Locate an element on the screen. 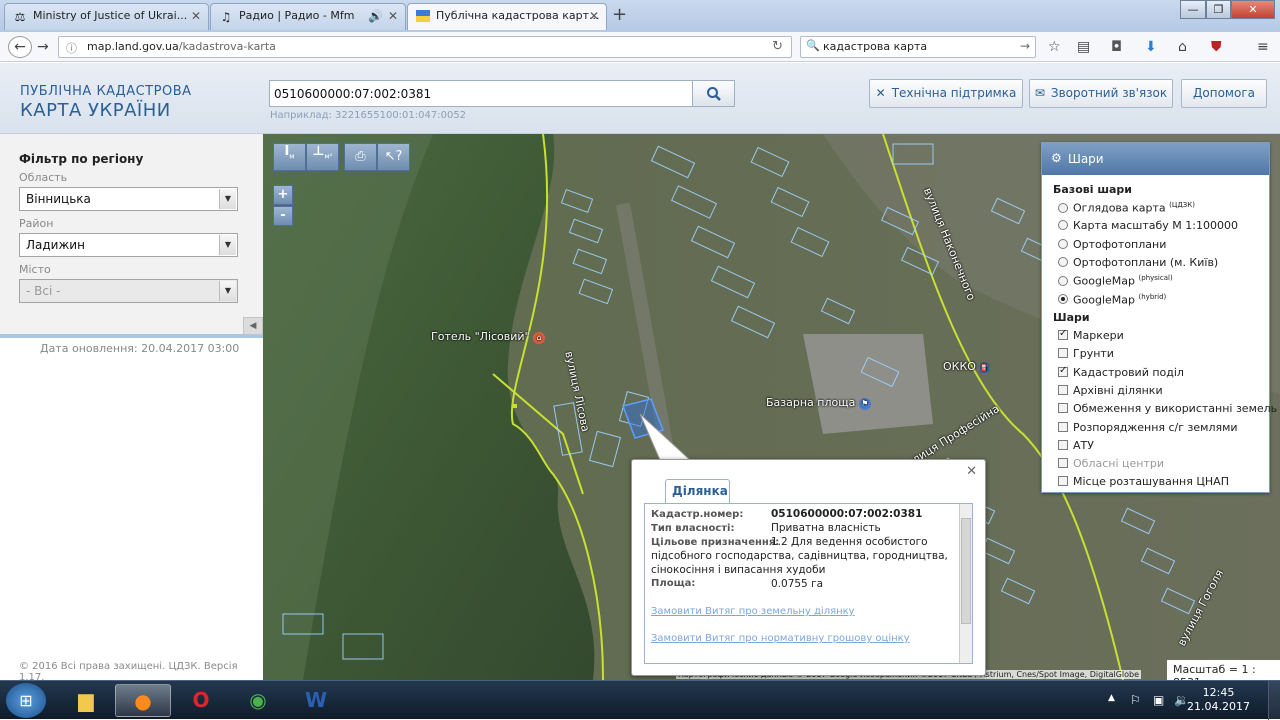  cadastral-search-button is located at coordinates (713, 93).